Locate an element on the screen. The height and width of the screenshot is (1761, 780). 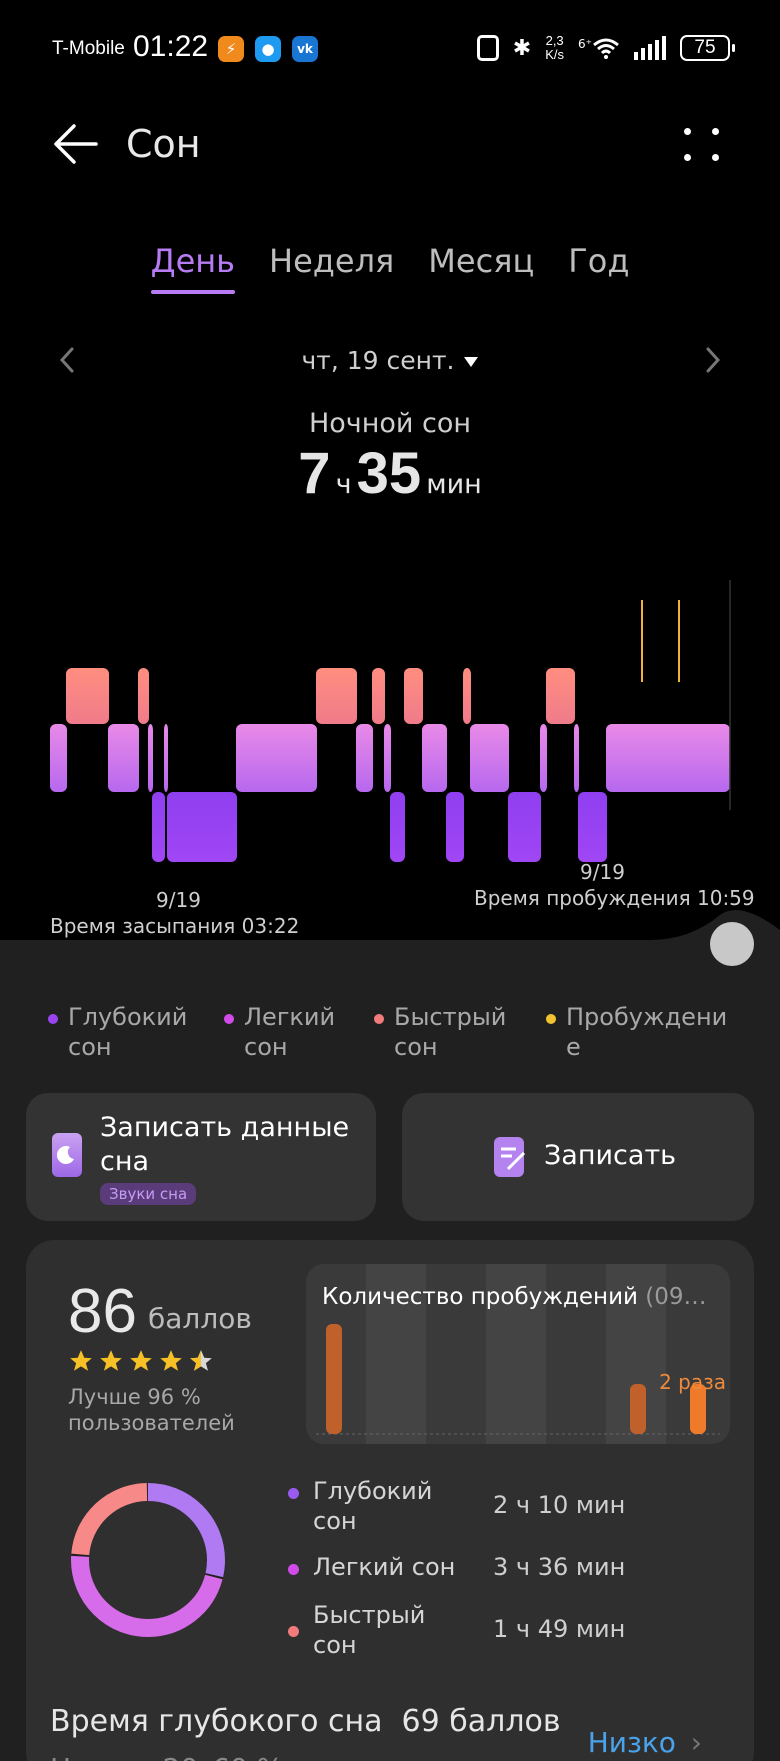
record-sleep-data-card: Записать данные сна Звуки сна is located at coordinates (201, 1157).